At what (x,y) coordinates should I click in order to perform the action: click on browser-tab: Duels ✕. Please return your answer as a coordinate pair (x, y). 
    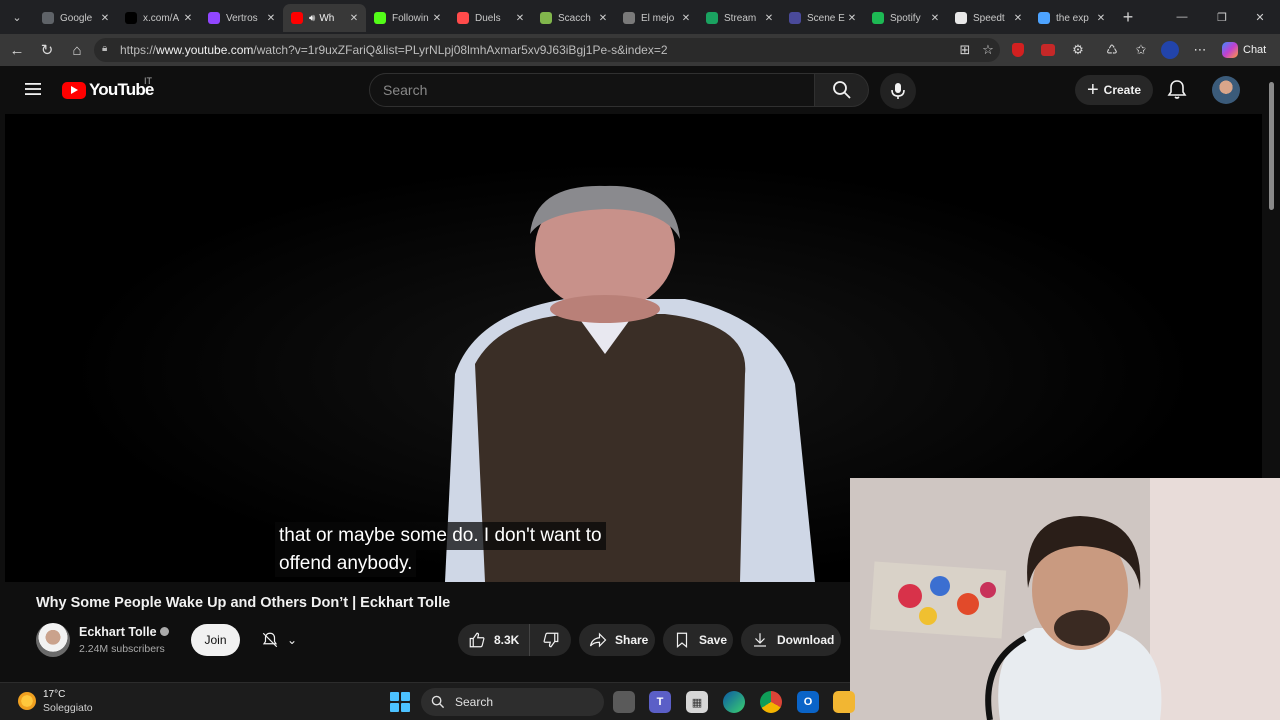
    Looking at the image, I should click on (490, 18).